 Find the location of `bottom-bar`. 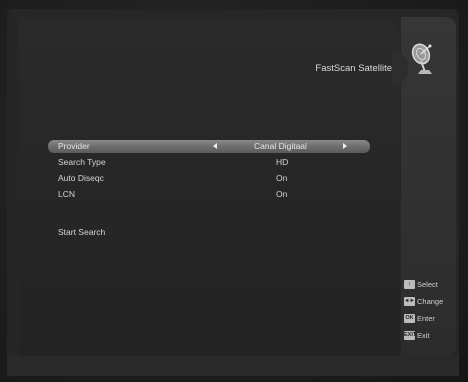

bottom-bar is located at coordinates (233, 366).